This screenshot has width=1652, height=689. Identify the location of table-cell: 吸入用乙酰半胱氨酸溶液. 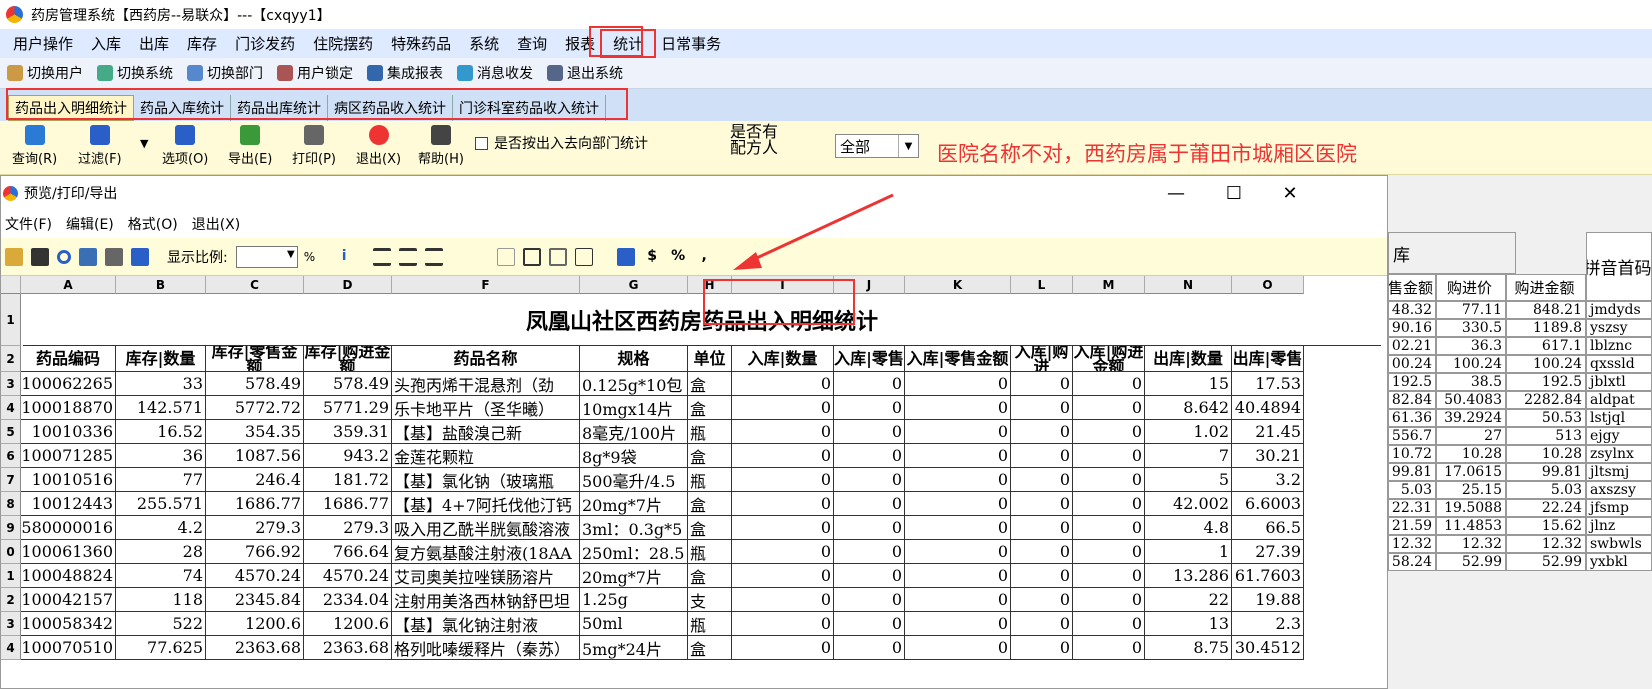
(486, 528).